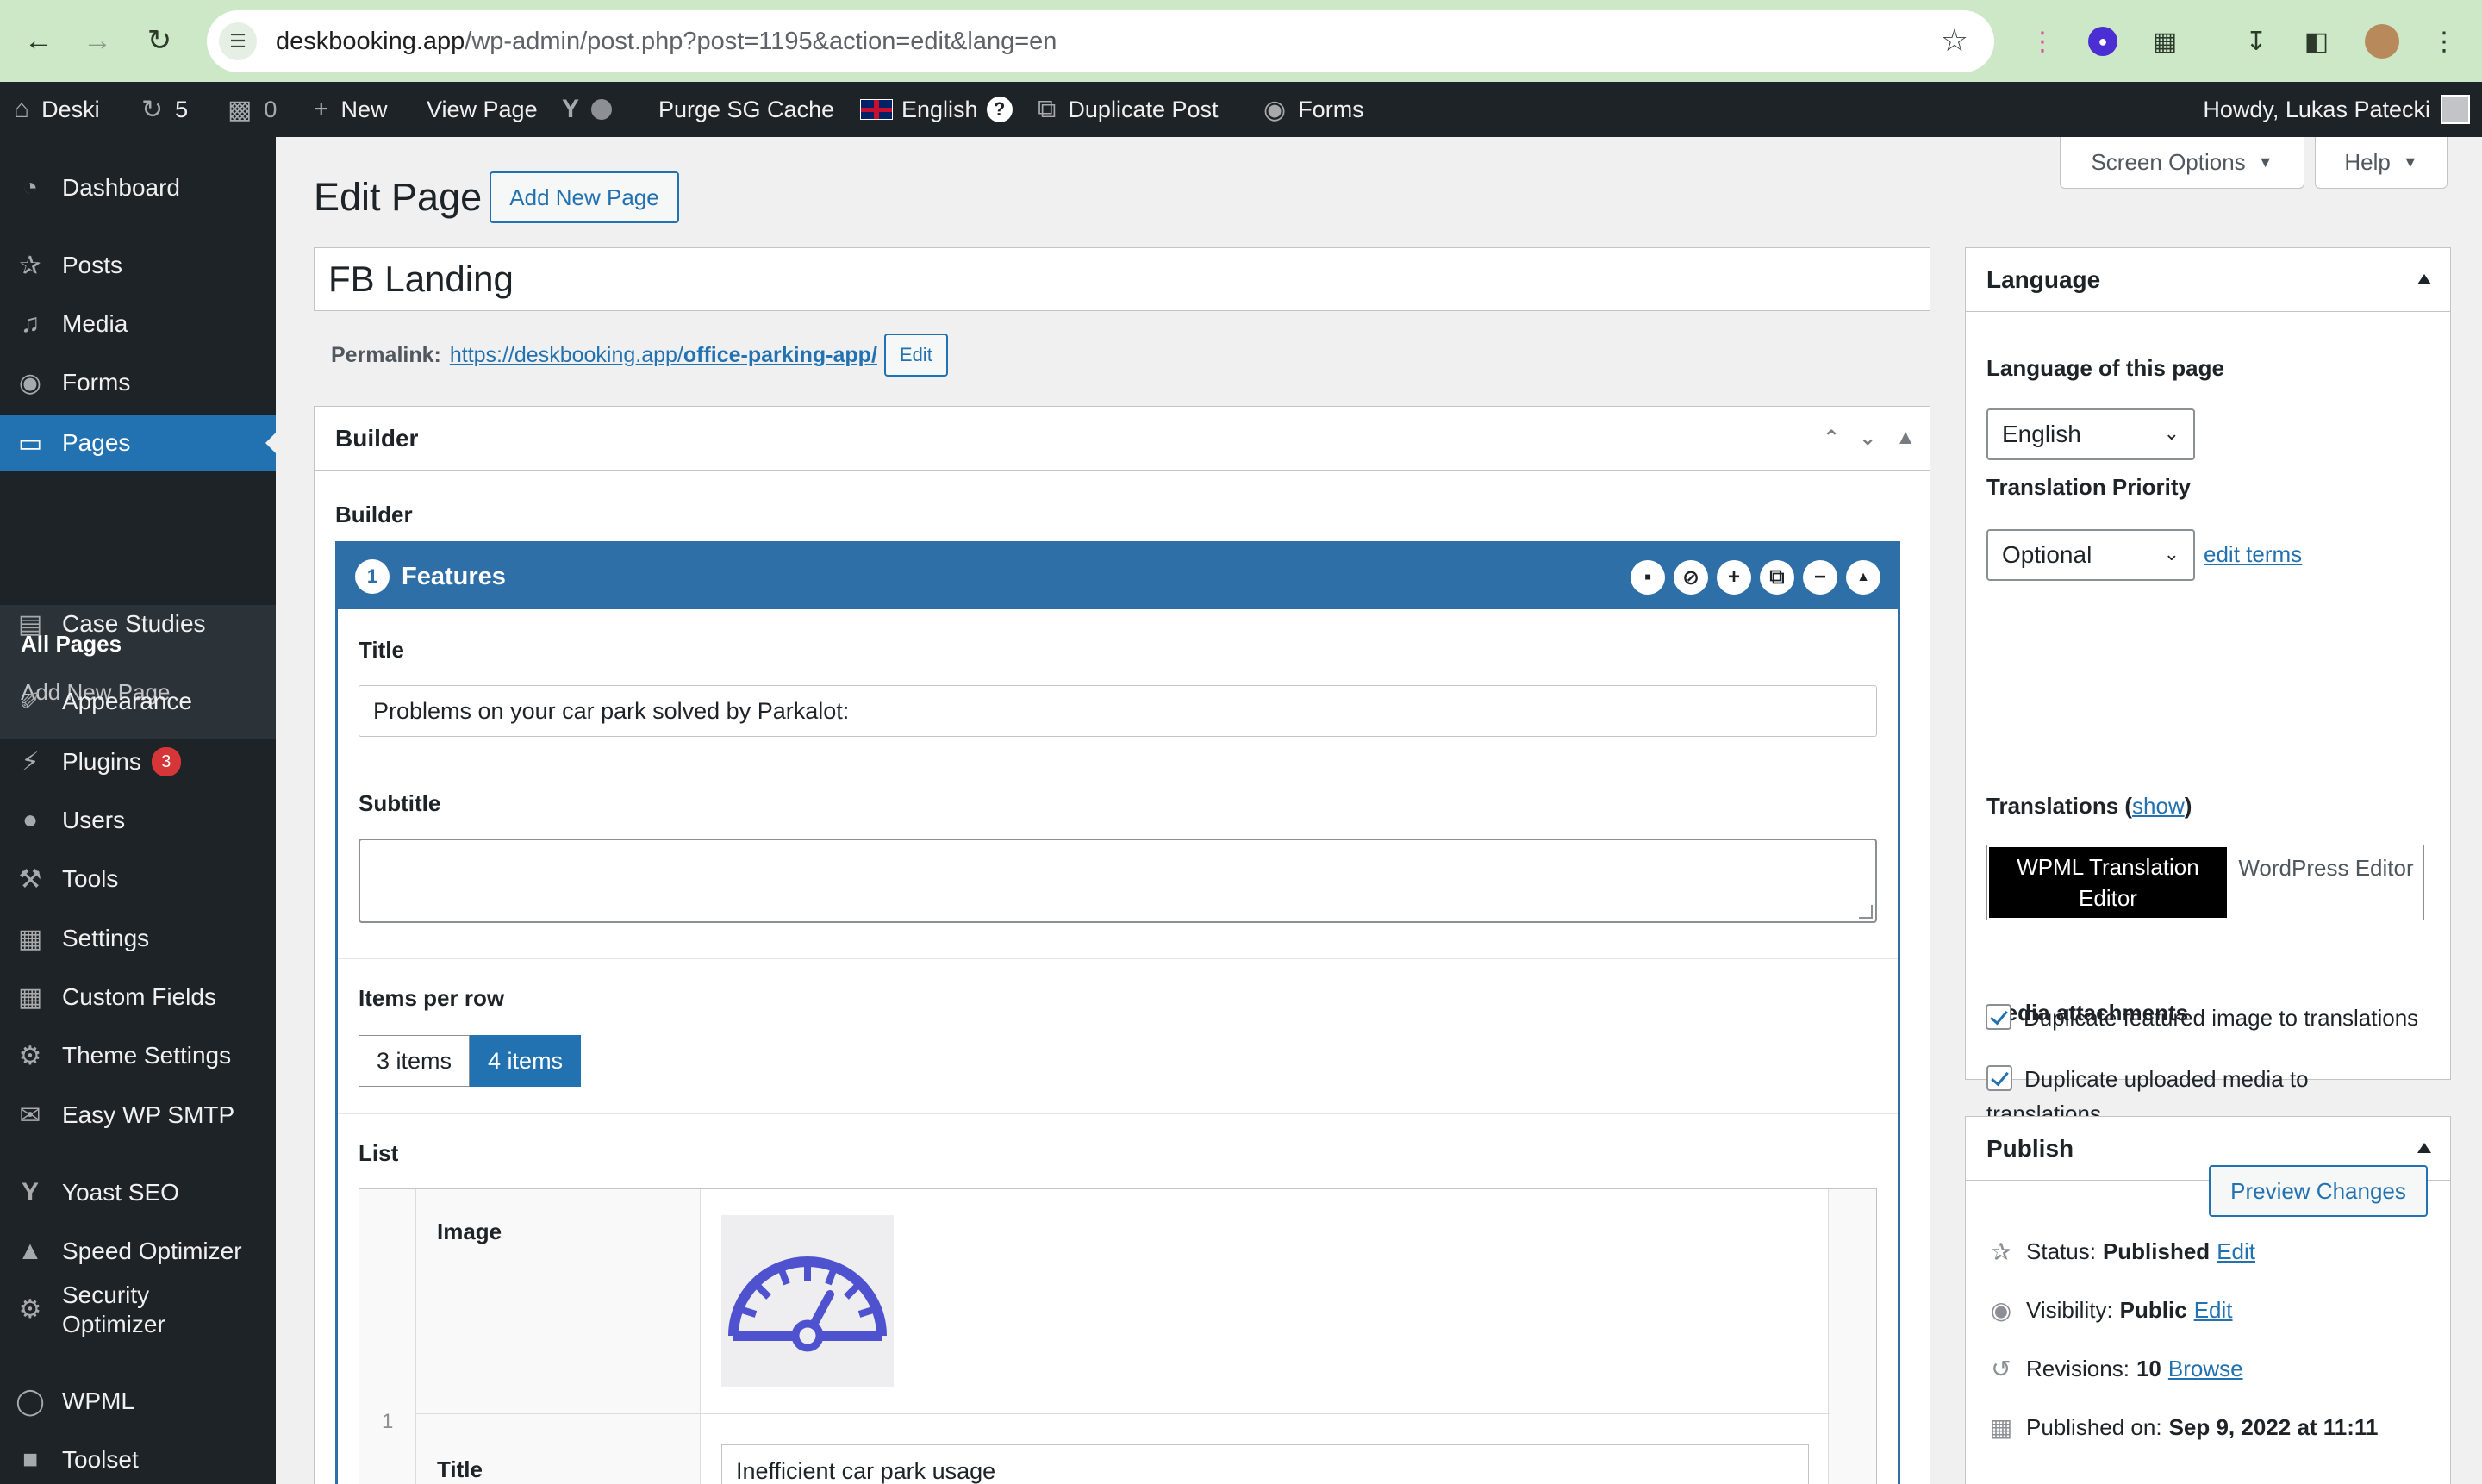 This screenshot has height=1484, width=2482. I want to click on bookmark-star-icon: ☆, so click(1954, 41).